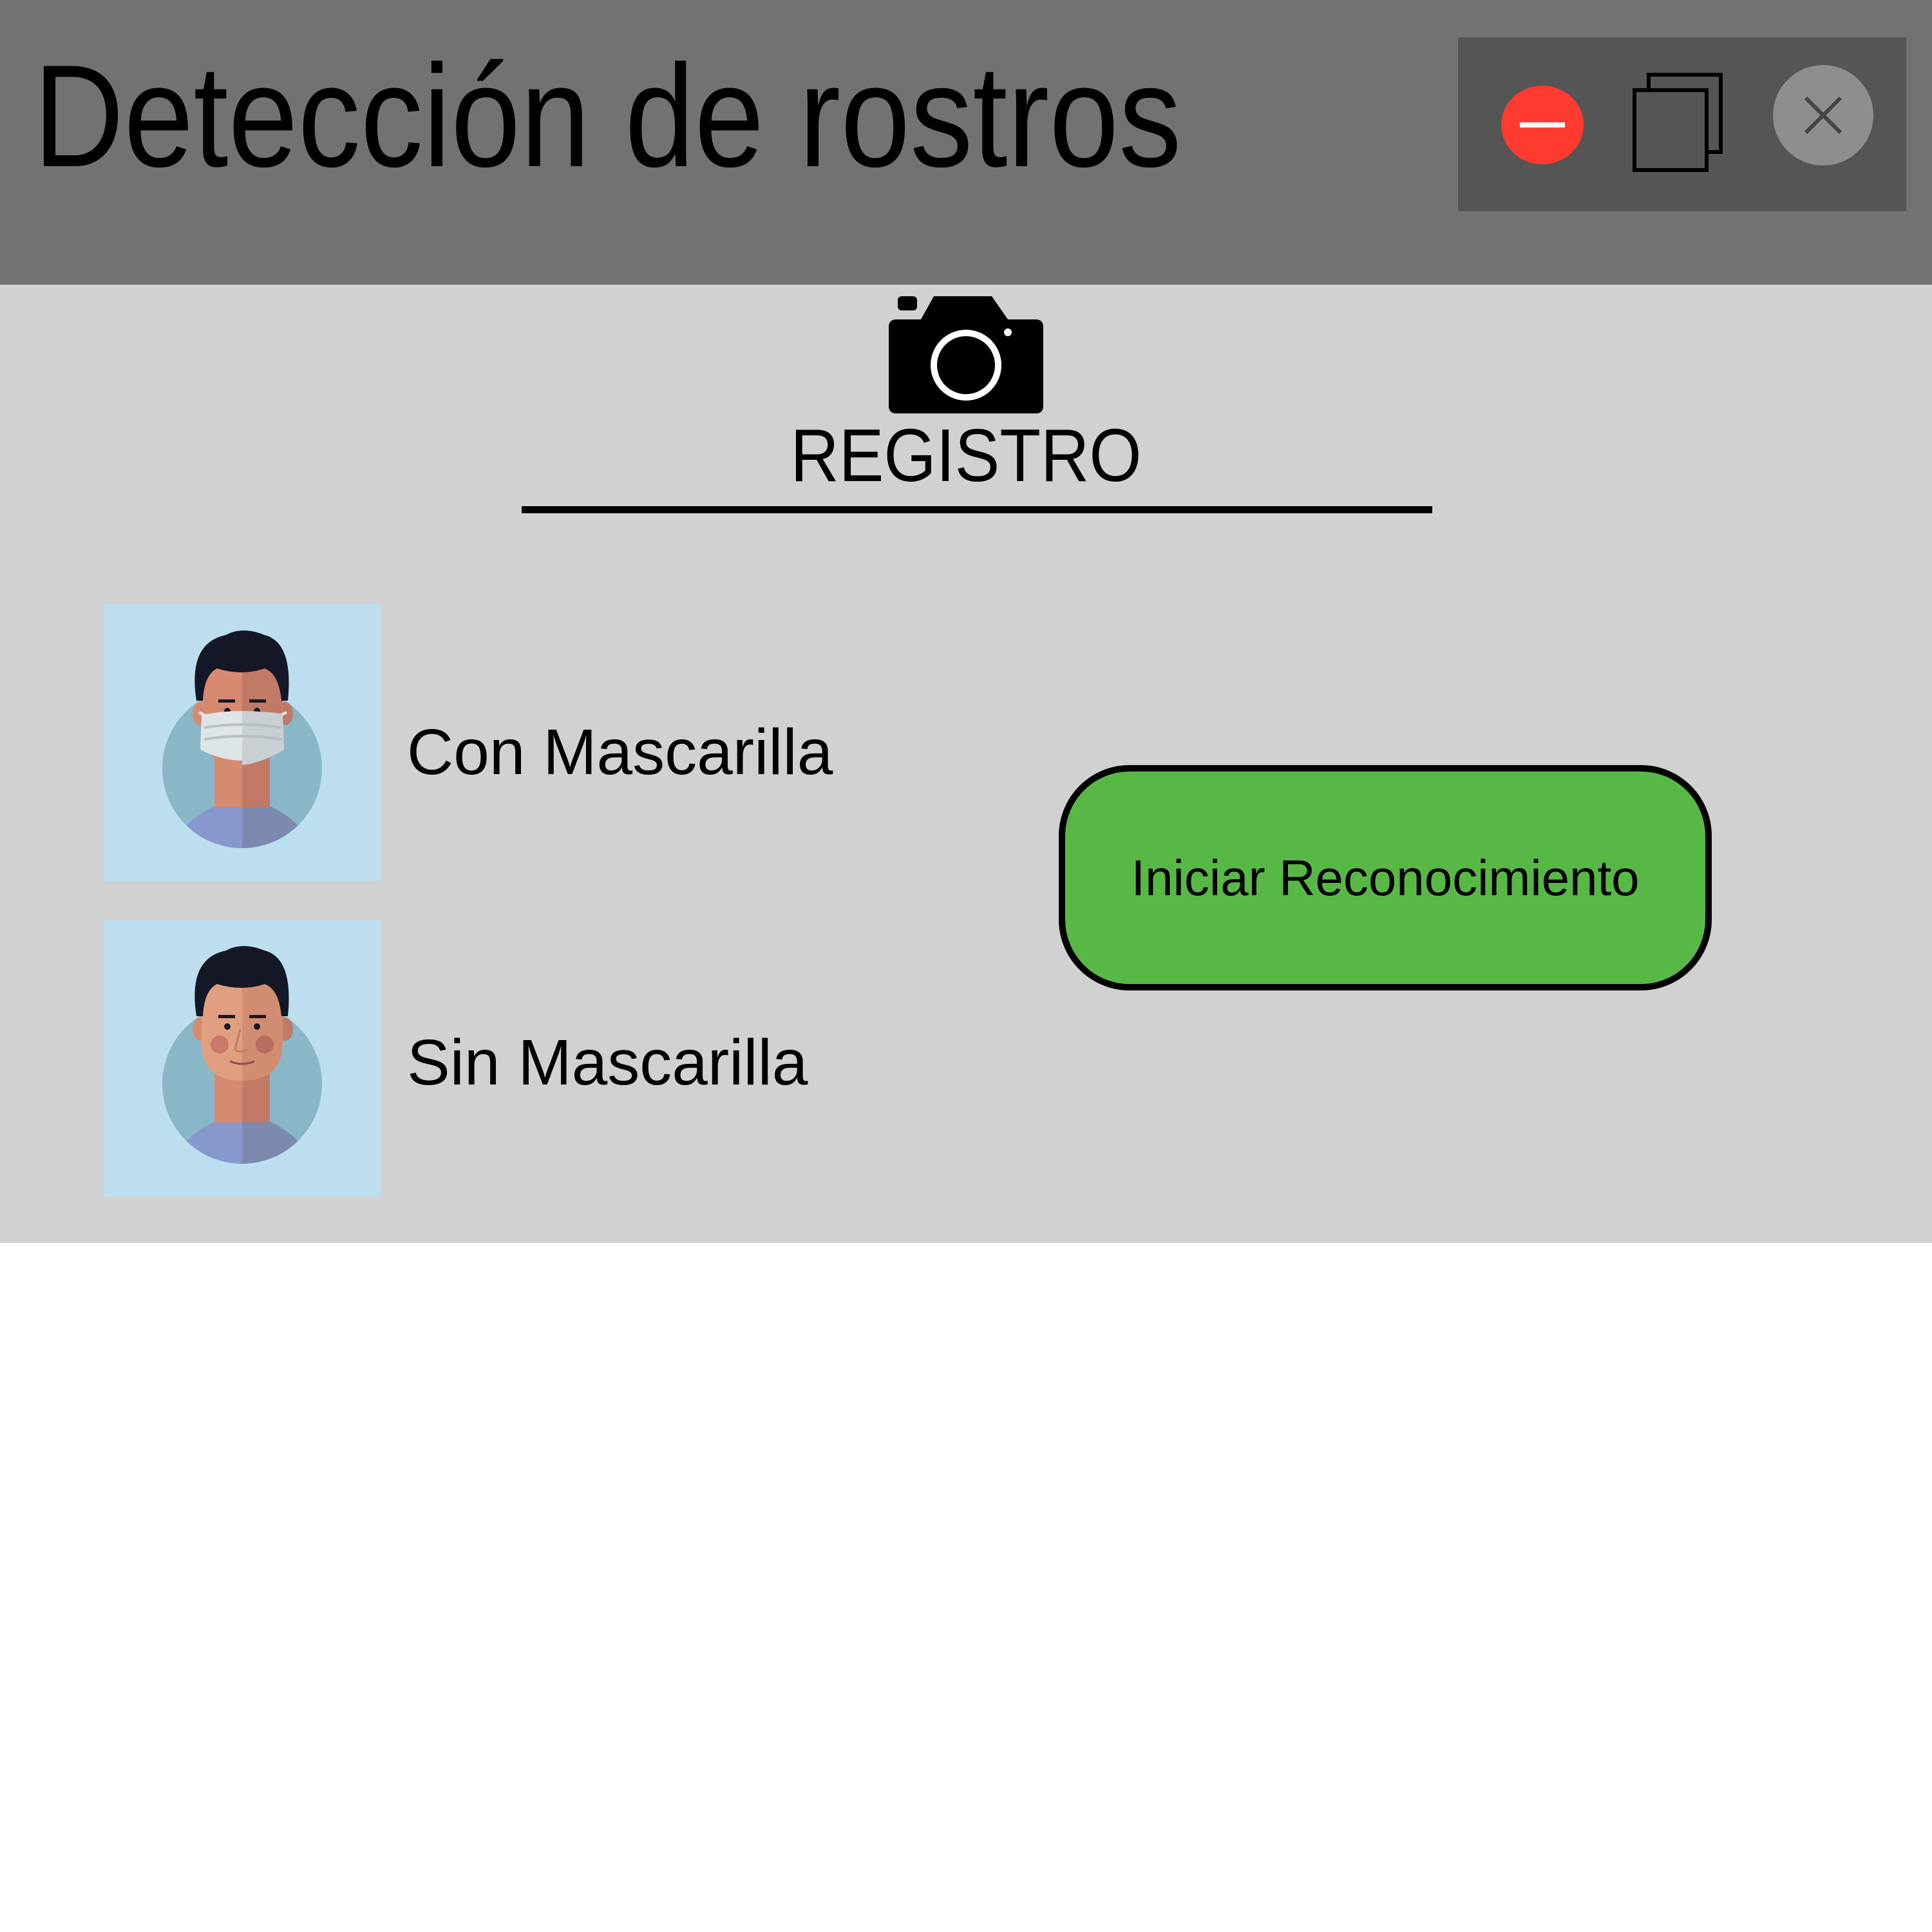 Image resolution: width=1932 pixels, height=1932 pixels. I want to click on camera-icon-container, so click(966, 354).